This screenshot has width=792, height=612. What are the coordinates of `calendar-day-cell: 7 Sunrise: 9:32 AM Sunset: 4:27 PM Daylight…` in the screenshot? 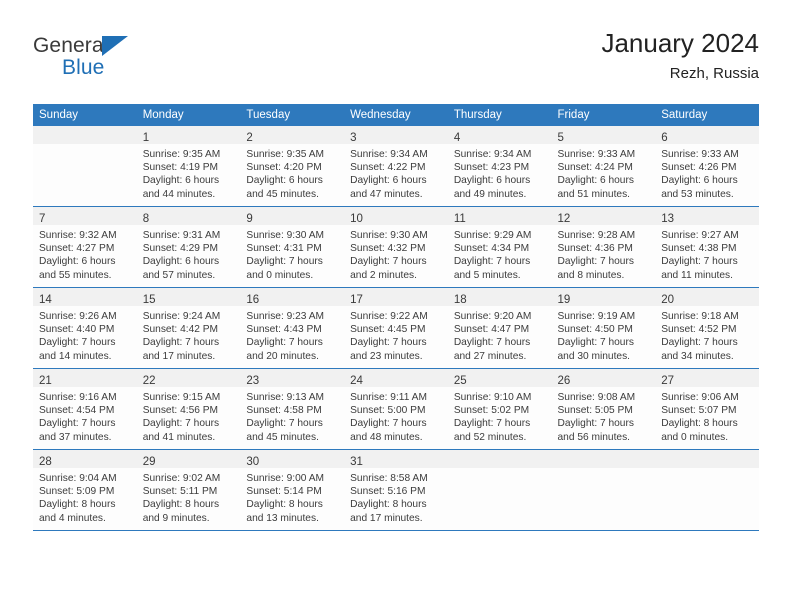 It's located at (85, 247).